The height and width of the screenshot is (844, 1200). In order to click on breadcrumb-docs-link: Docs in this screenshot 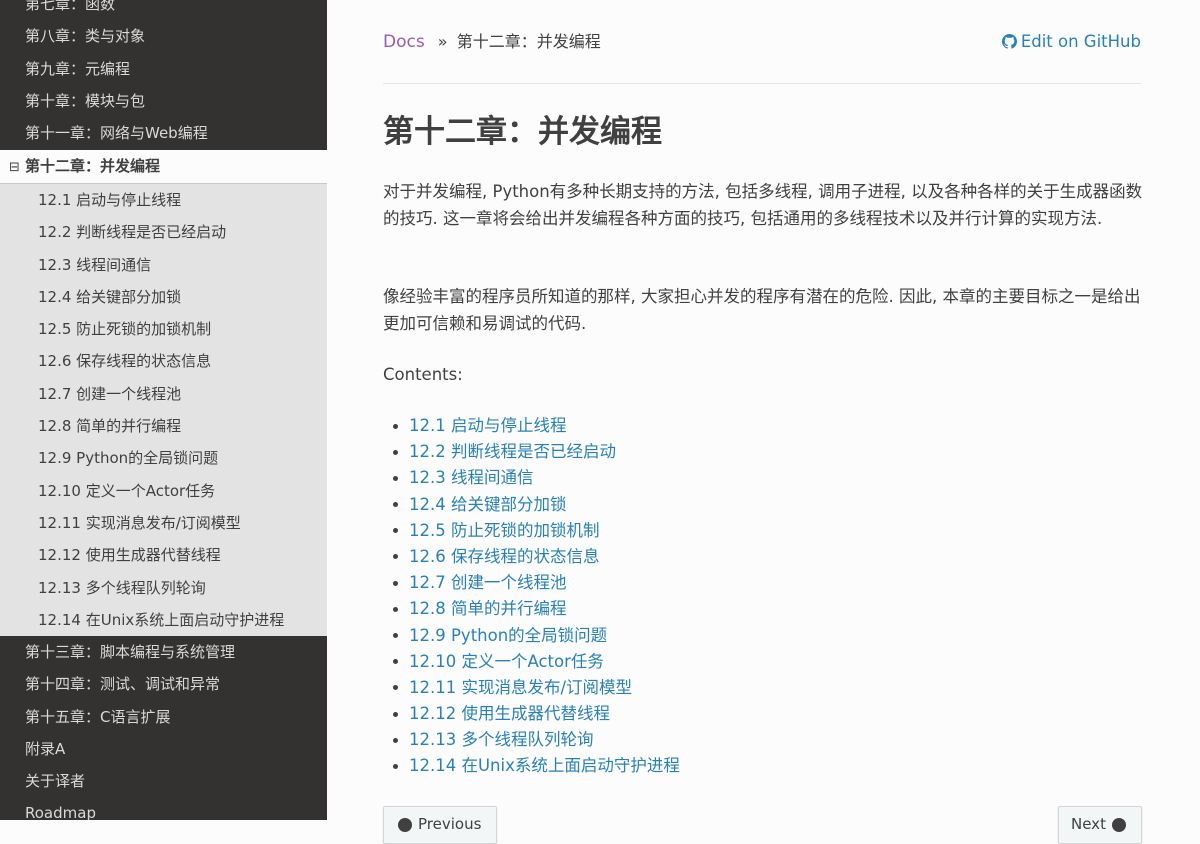, I will do `click(404, 42)`.